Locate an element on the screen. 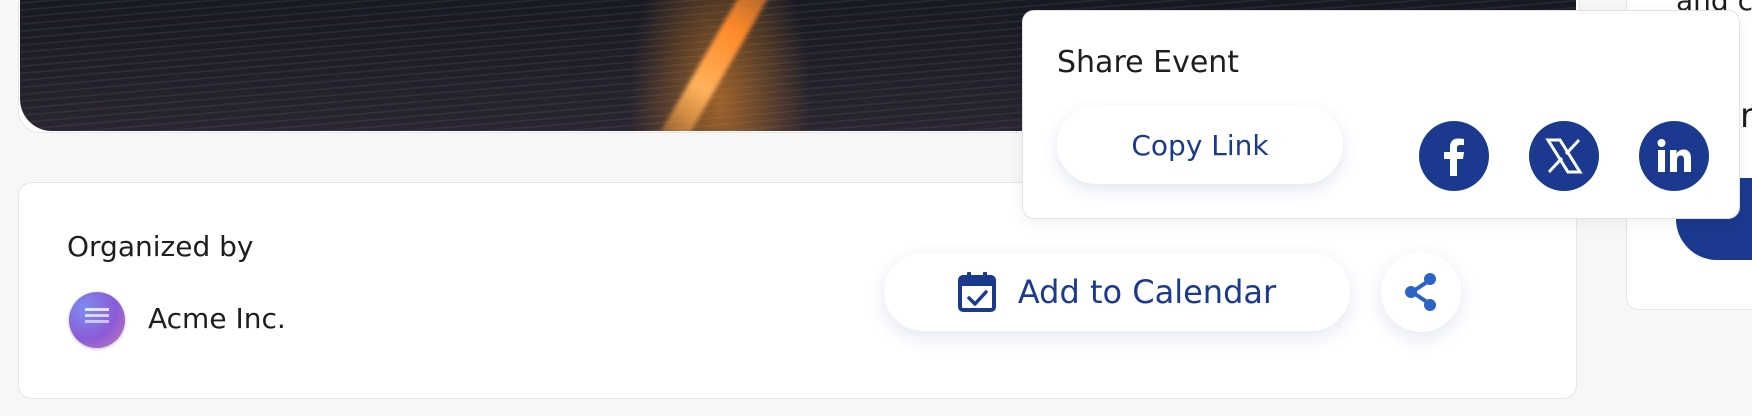 Image resolution: width=1752 pixels, height=416 pixels. organizer-name: Acme Inc. is located at coordinates (217, 318).